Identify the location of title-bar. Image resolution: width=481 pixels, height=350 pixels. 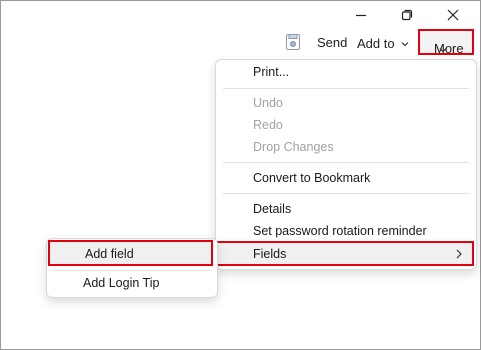
(240, 15).